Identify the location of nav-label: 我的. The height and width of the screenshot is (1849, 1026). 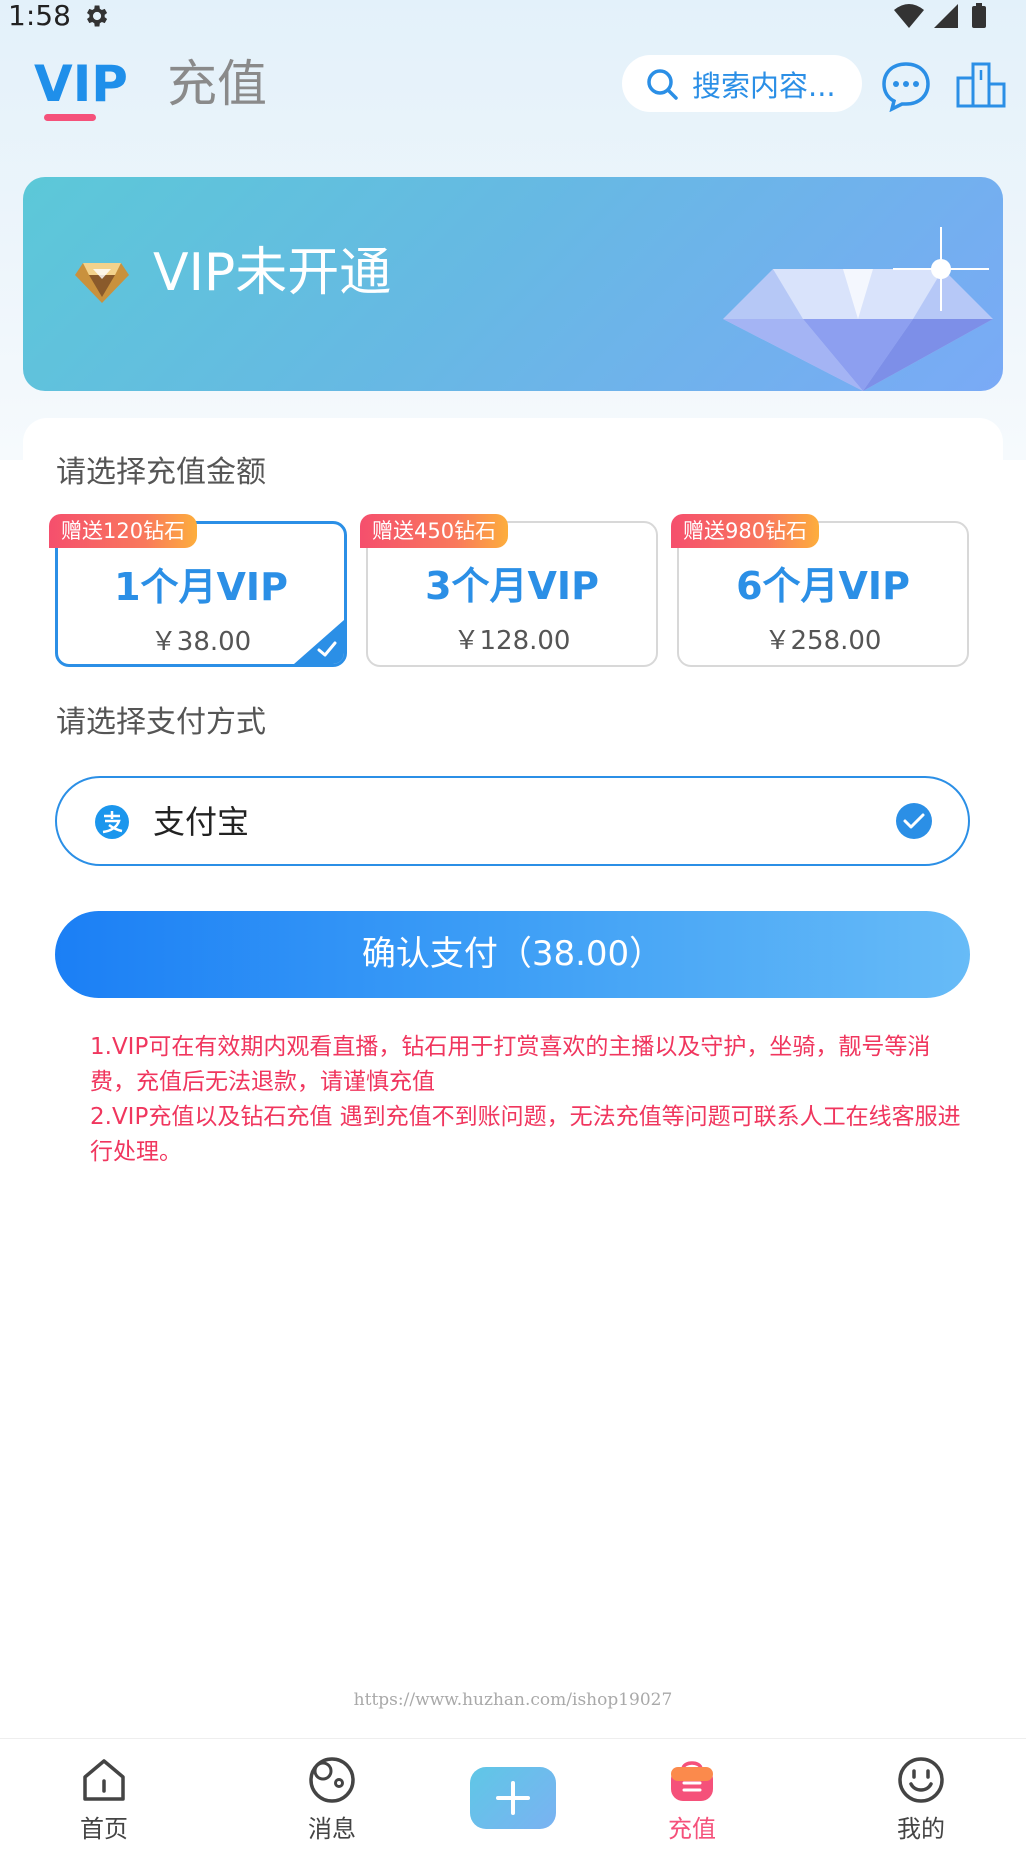
(921, 1829).